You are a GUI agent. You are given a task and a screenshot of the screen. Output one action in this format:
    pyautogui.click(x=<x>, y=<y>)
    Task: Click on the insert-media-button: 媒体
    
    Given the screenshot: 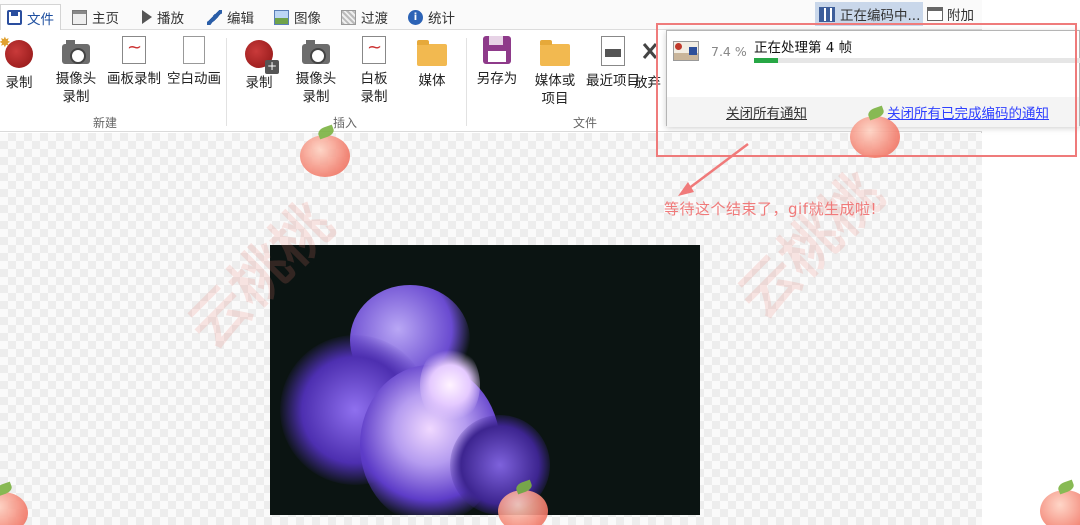 What is the action you would take?
    pyautogui.click(x=432, y=63)
    